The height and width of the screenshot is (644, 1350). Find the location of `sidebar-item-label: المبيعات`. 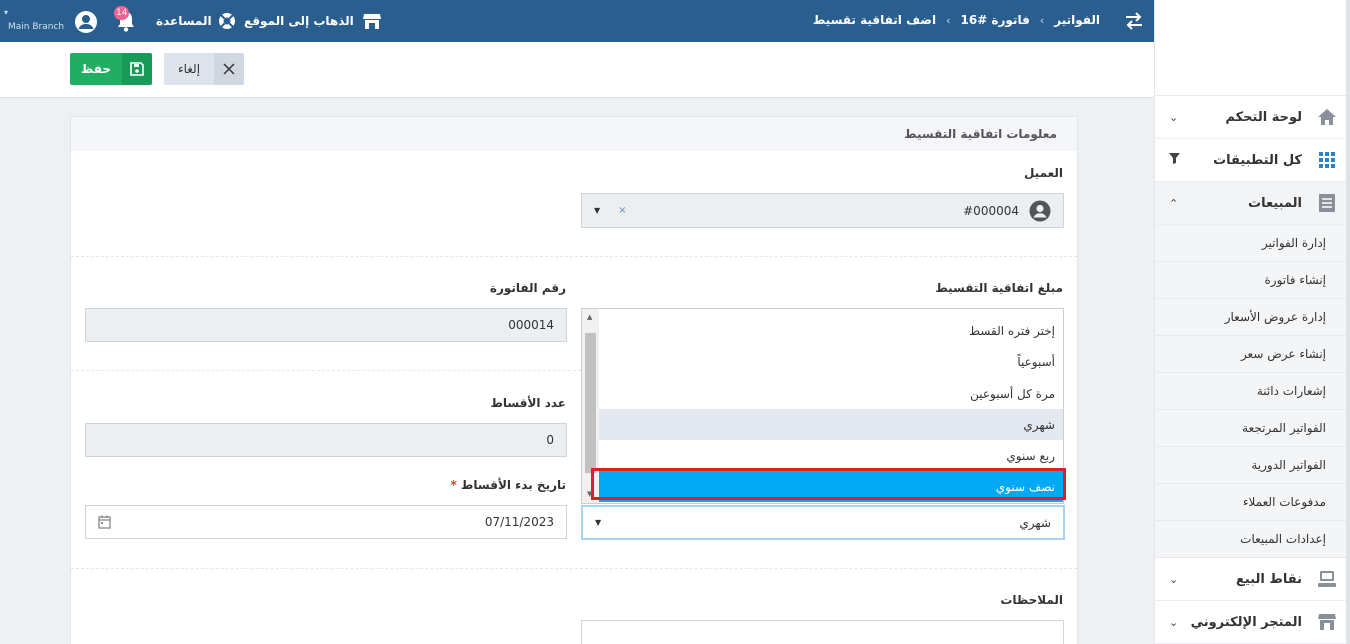

sidebar-item-label: المبيعات is located at coordinates (1275, 203).